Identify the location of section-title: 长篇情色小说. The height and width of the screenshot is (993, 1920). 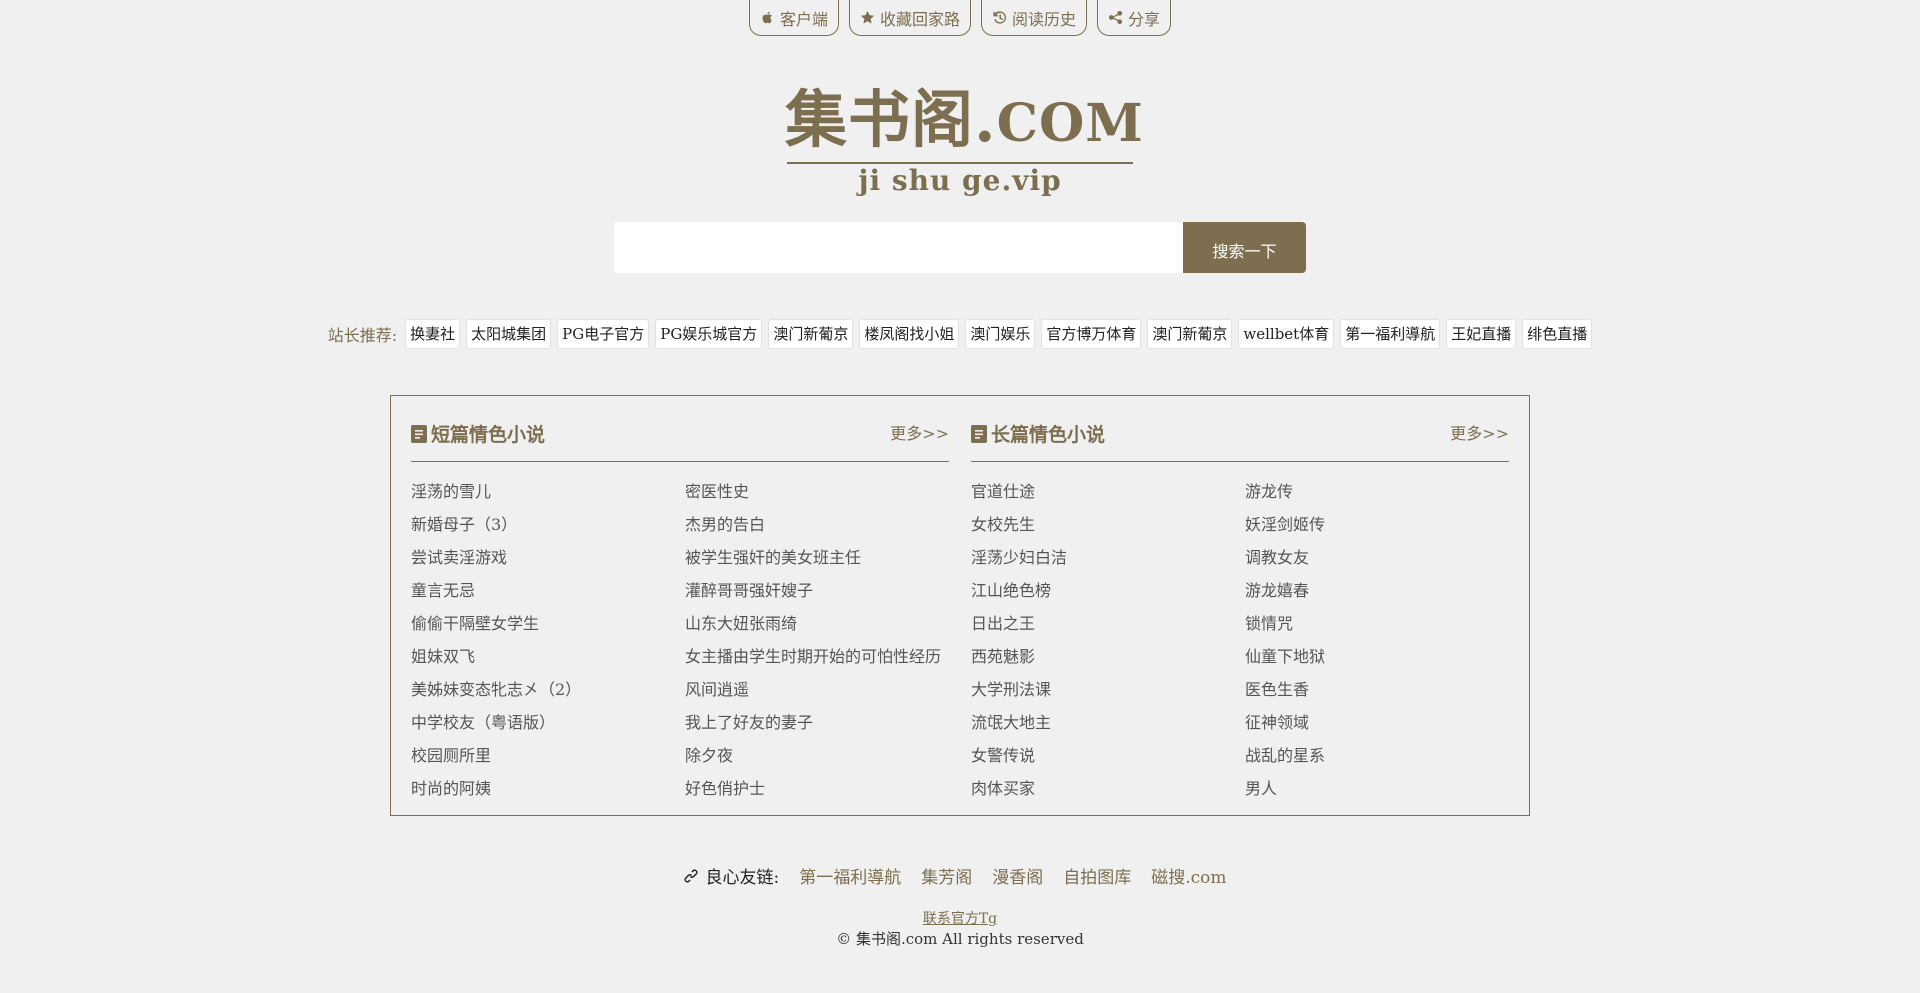
(1038, 433).